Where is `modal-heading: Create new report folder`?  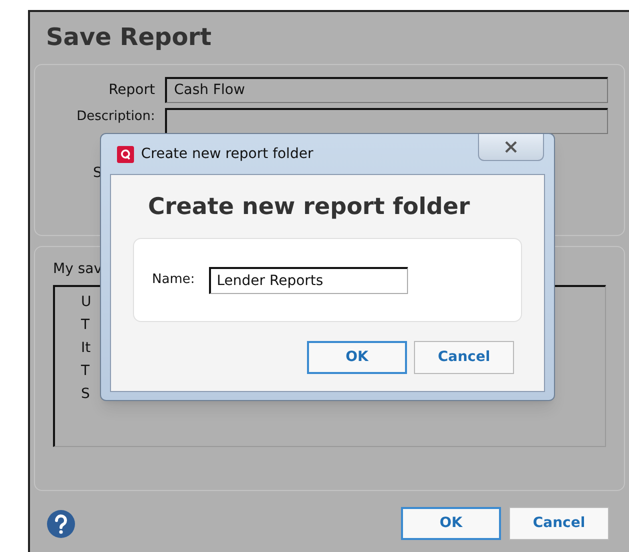
modal-heading: Create new report folder is located at coordinates (309, 207).